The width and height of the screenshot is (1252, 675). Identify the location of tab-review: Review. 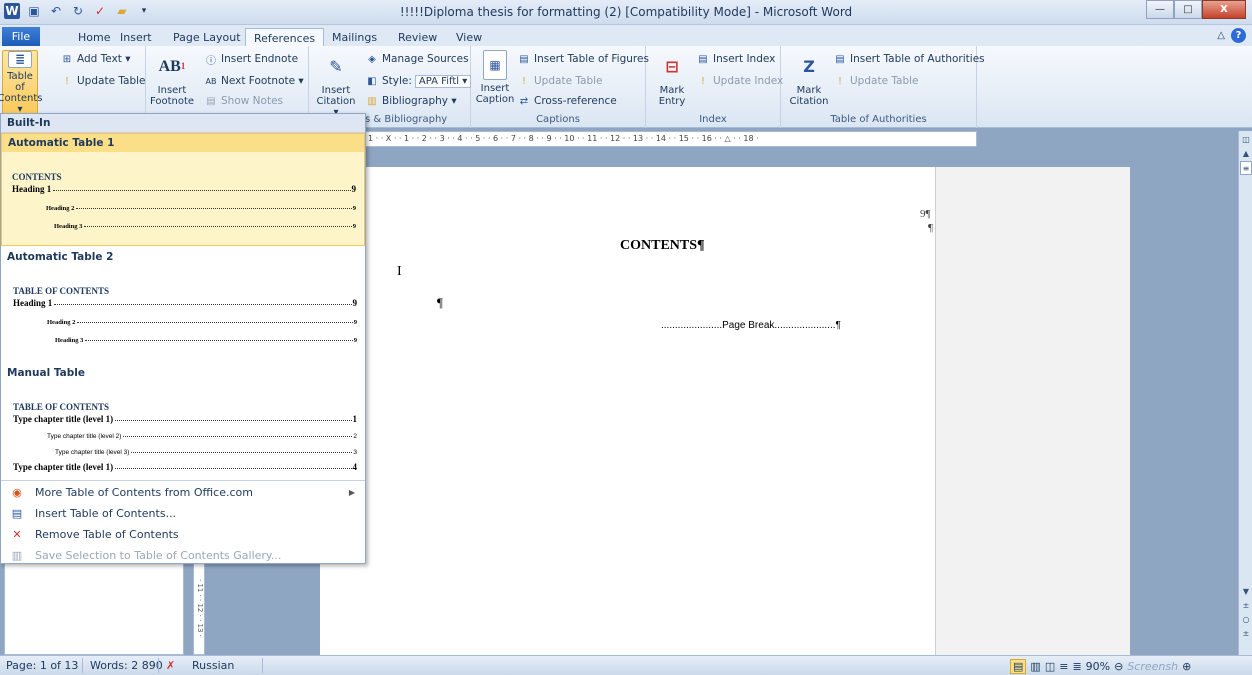
(417, 37).